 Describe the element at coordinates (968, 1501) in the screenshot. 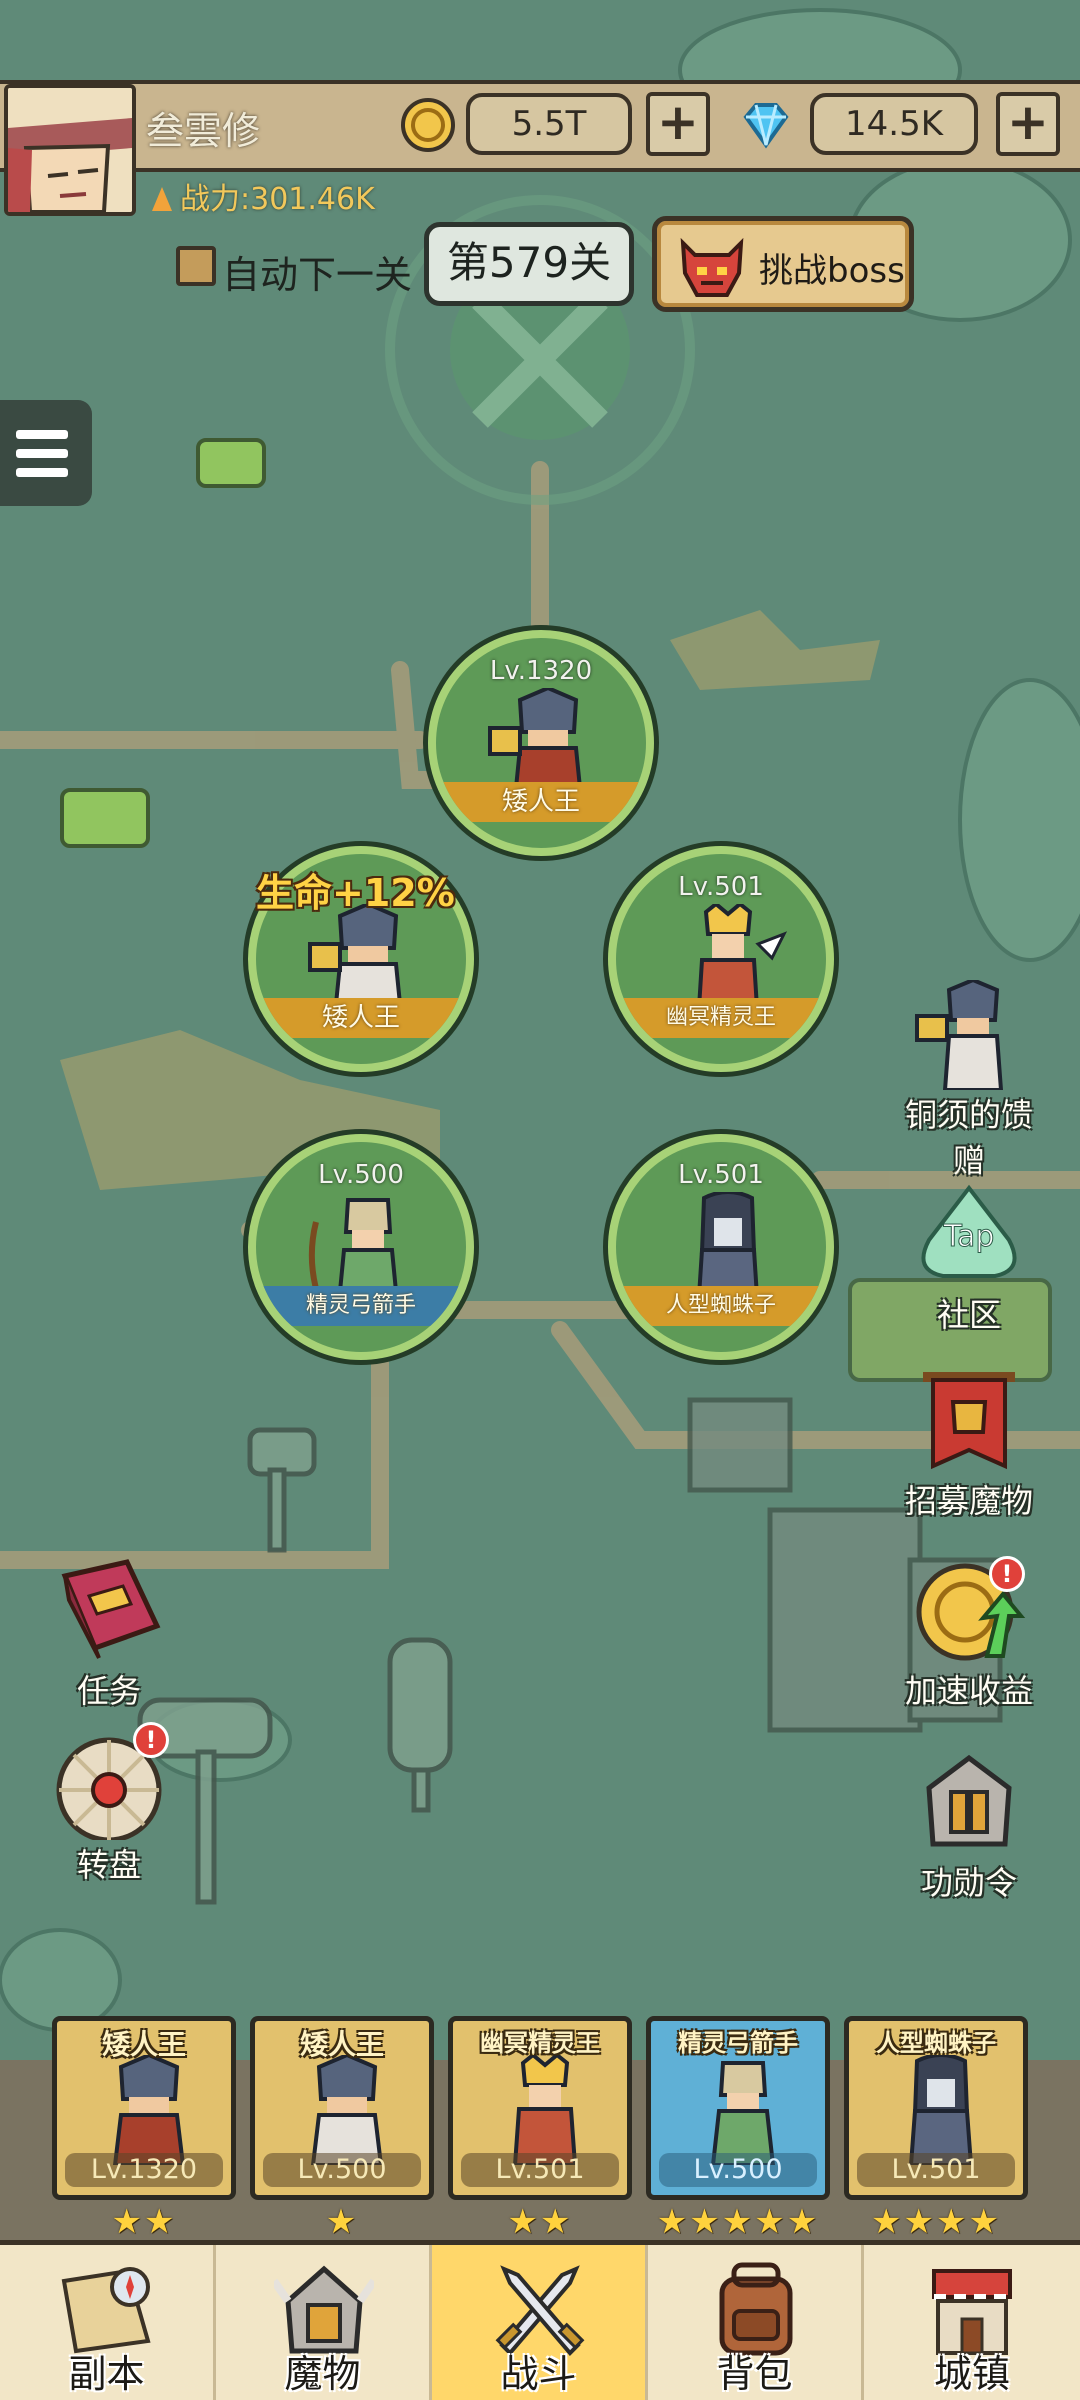

I see `recruit-monster-label: 招募魔物` at that location.